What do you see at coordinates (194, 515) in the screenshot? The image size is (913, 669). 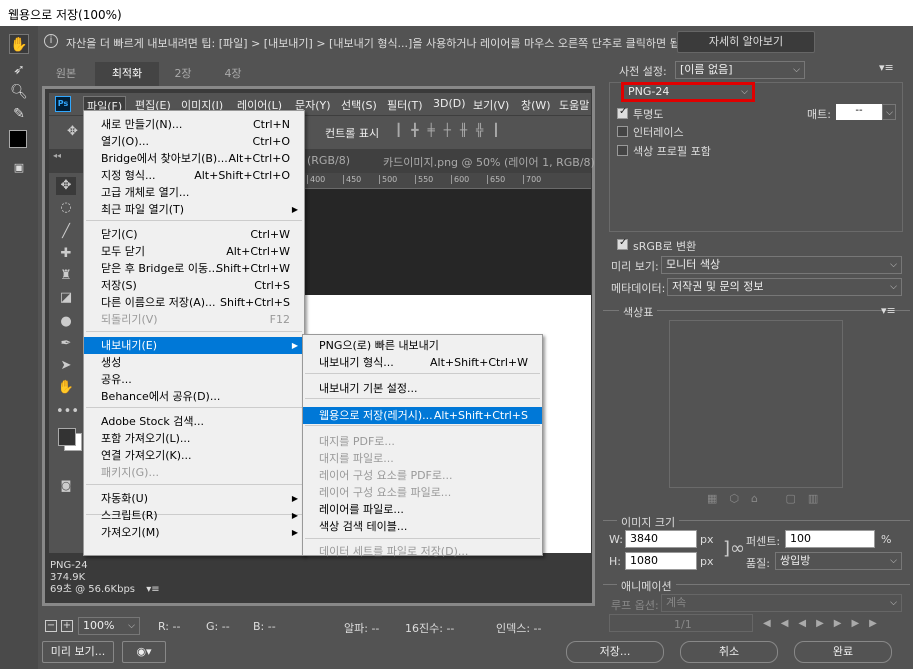 I see `file-menu-item: 스크립트(R) ▶` at bounding box center [194, 515].